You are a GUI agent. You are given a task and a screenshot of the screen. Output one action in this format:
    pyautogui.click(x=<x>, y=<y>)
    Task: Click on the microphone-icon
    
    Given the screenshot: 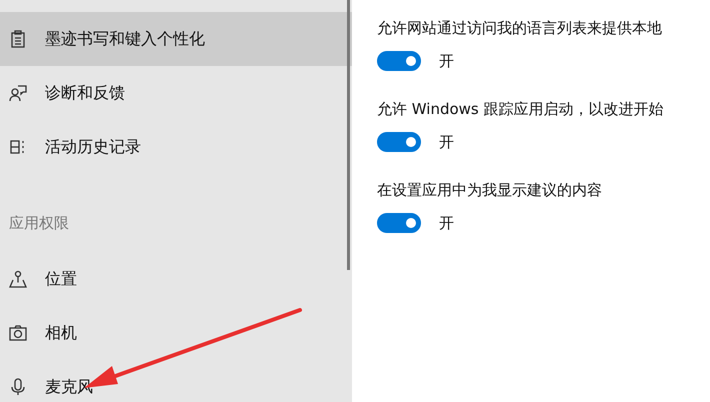 What is the action you would take?
    pyautogui.click(x=18, y=387)
    